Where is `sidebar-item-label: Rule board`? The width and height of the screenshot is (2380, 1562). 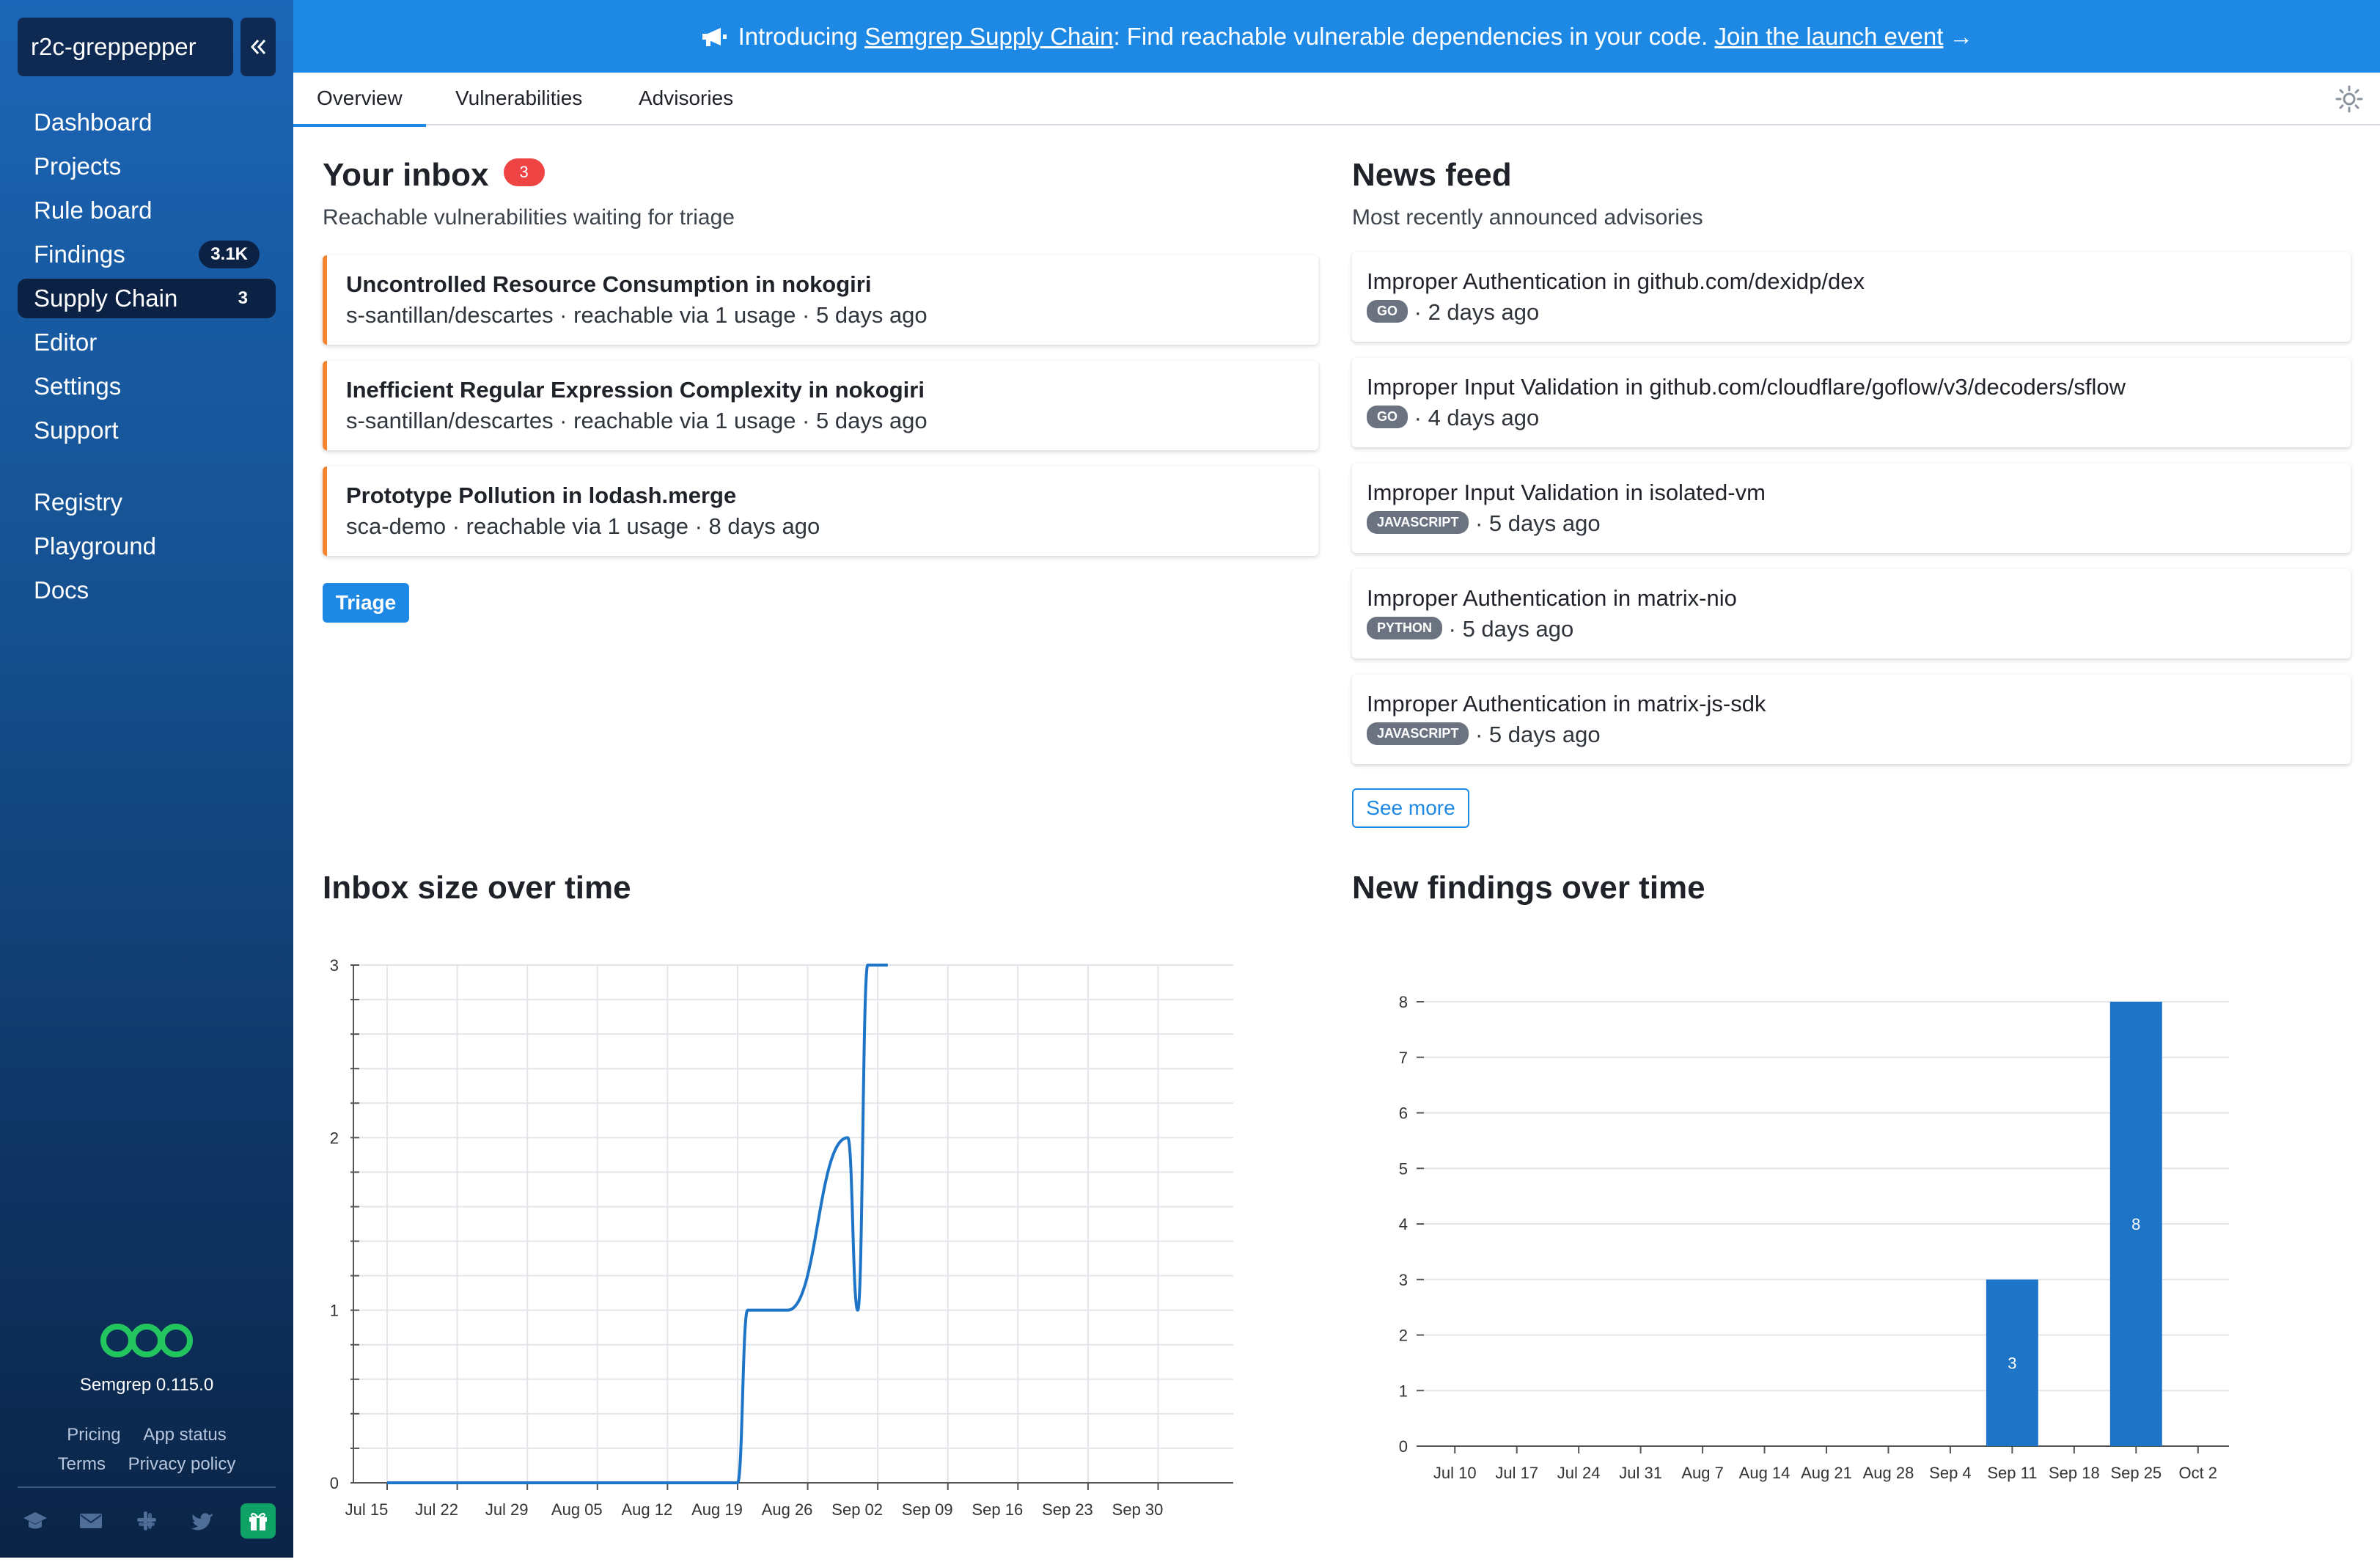
sidebar-item-label: Rule board is located at coordinates (93, 210).